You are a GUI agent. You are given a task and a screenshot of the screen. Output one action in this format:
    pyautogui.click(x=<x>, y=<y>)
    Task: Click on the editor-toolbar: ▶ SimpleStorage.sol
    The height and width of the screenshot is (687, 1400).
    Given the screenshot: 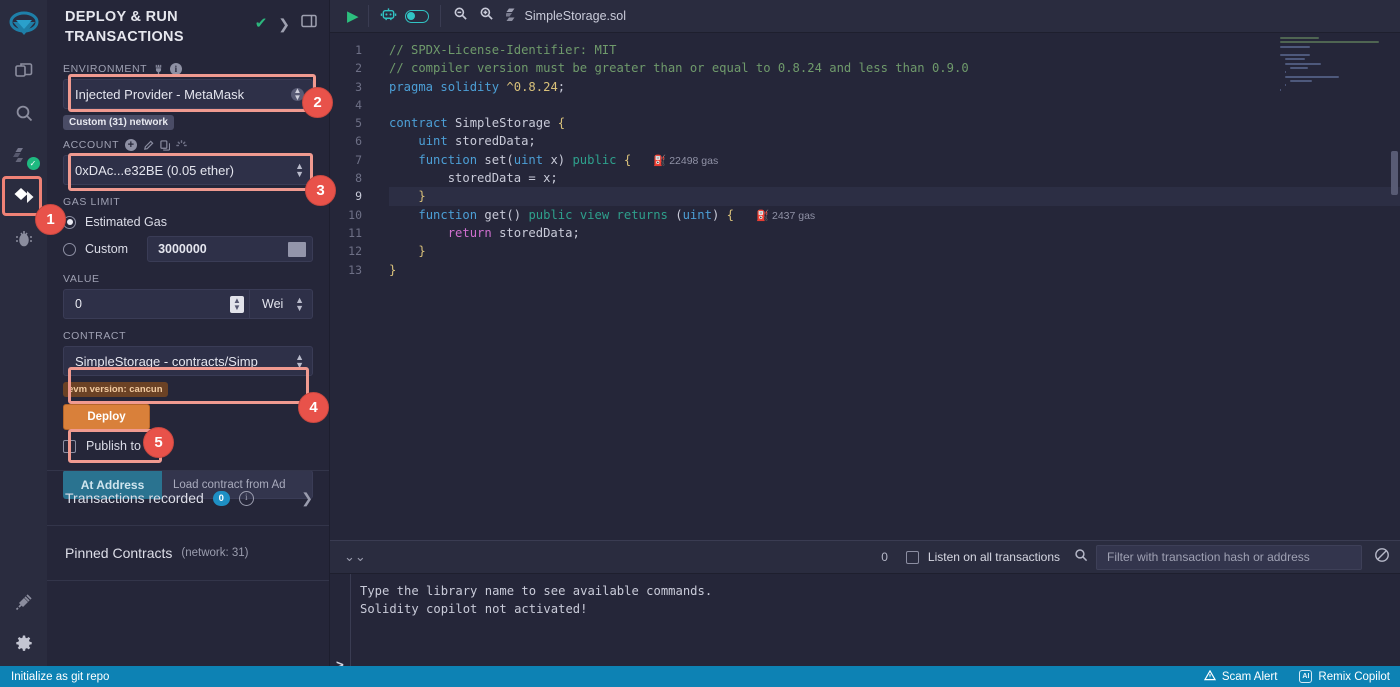 What is the action you would take?
    pyautogui.click(x=865, y=16)
    